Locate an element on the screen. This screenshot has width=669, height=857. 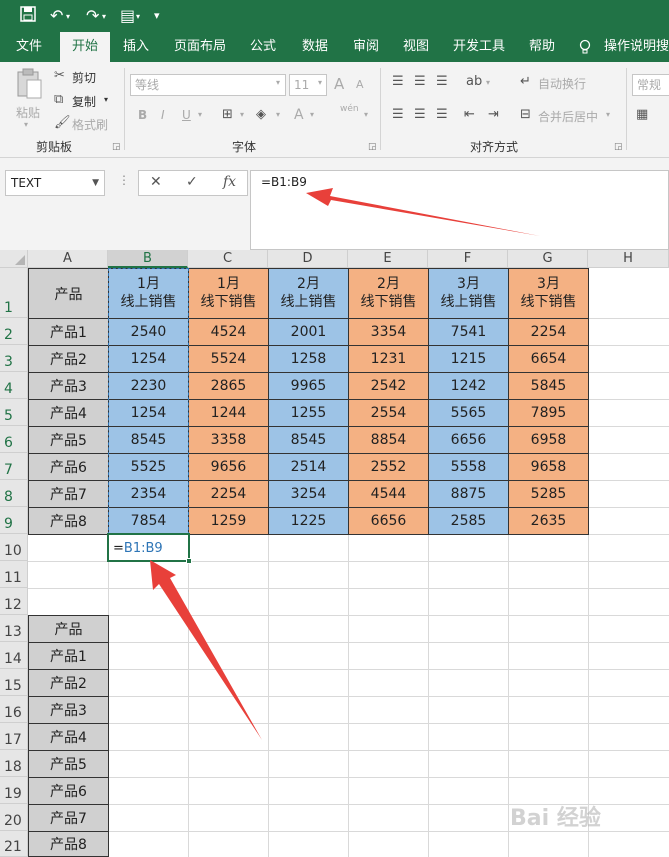
row-header-19: 19 is located at coordinates (14, 790).